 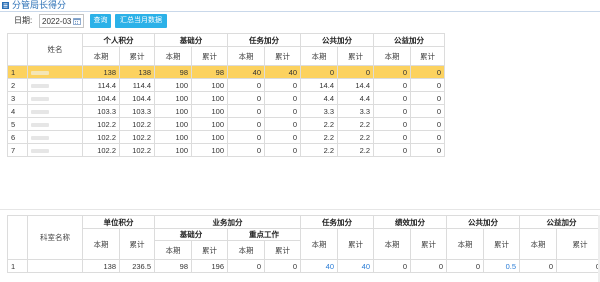 What do you see at coordinates (118, 40) in the screenshot?
I see `personal-score-header: 个人积分` at bounding box center [118, 40].